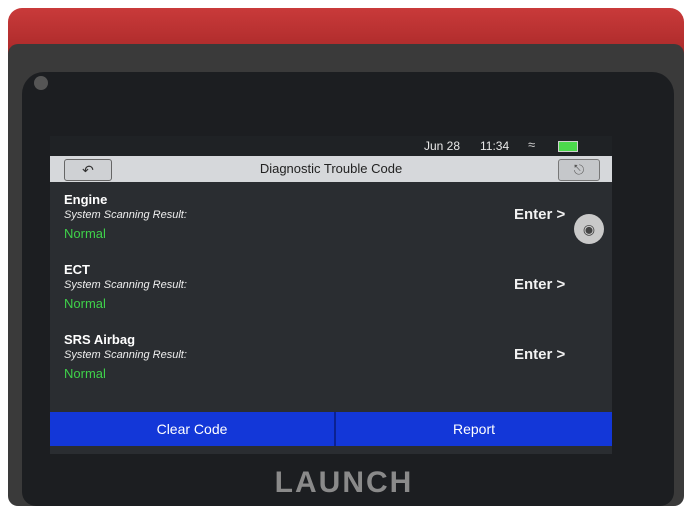 The height and width of the screenshot is (514, 688). I want to click on bezel-sensor, so click(41, 83).